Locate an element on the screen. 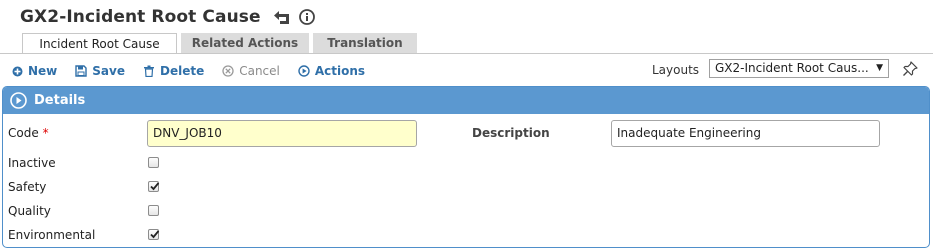 Image resolution: width=933 pixels, height=251 pixels. pin-icon is located at coordinates (910, 69).